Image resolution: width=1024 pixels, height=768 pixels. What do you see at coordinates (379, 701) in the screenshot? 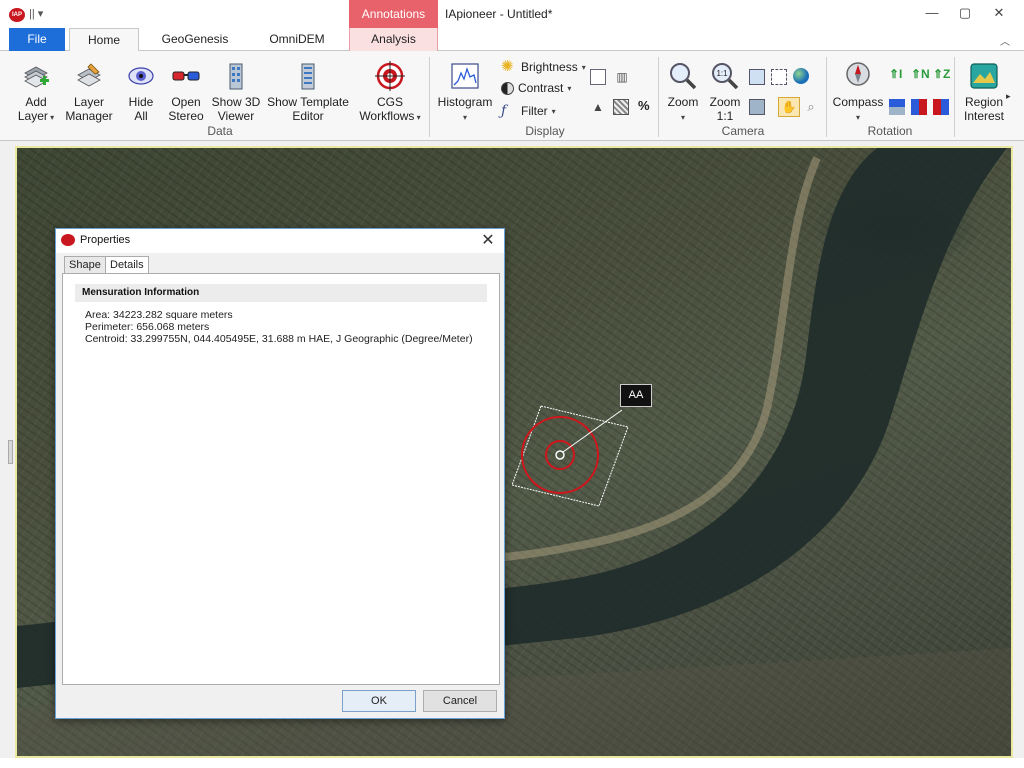
I see `ok-button: OK` at bounding box center [379, 701].